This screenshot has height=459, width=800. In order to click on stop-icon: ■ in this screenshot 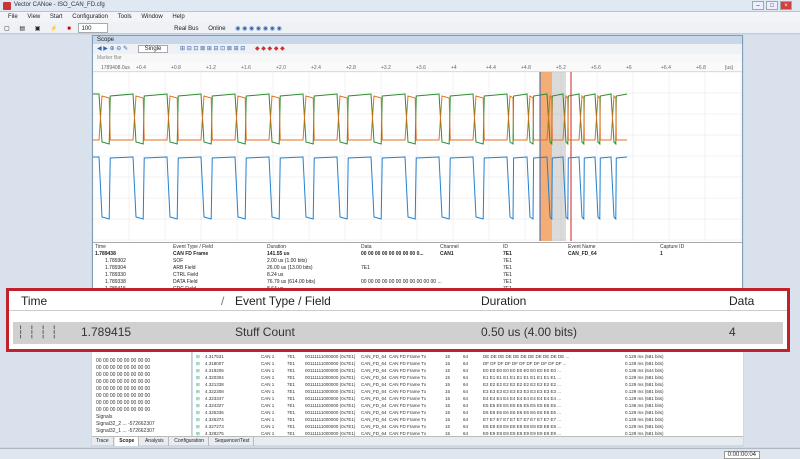, I will do `click(69, 29)`.